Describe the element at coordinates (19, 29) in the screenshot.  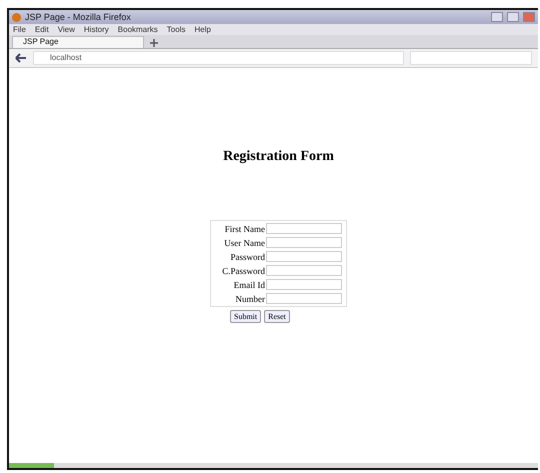
I see `menu-item: File` at that location.